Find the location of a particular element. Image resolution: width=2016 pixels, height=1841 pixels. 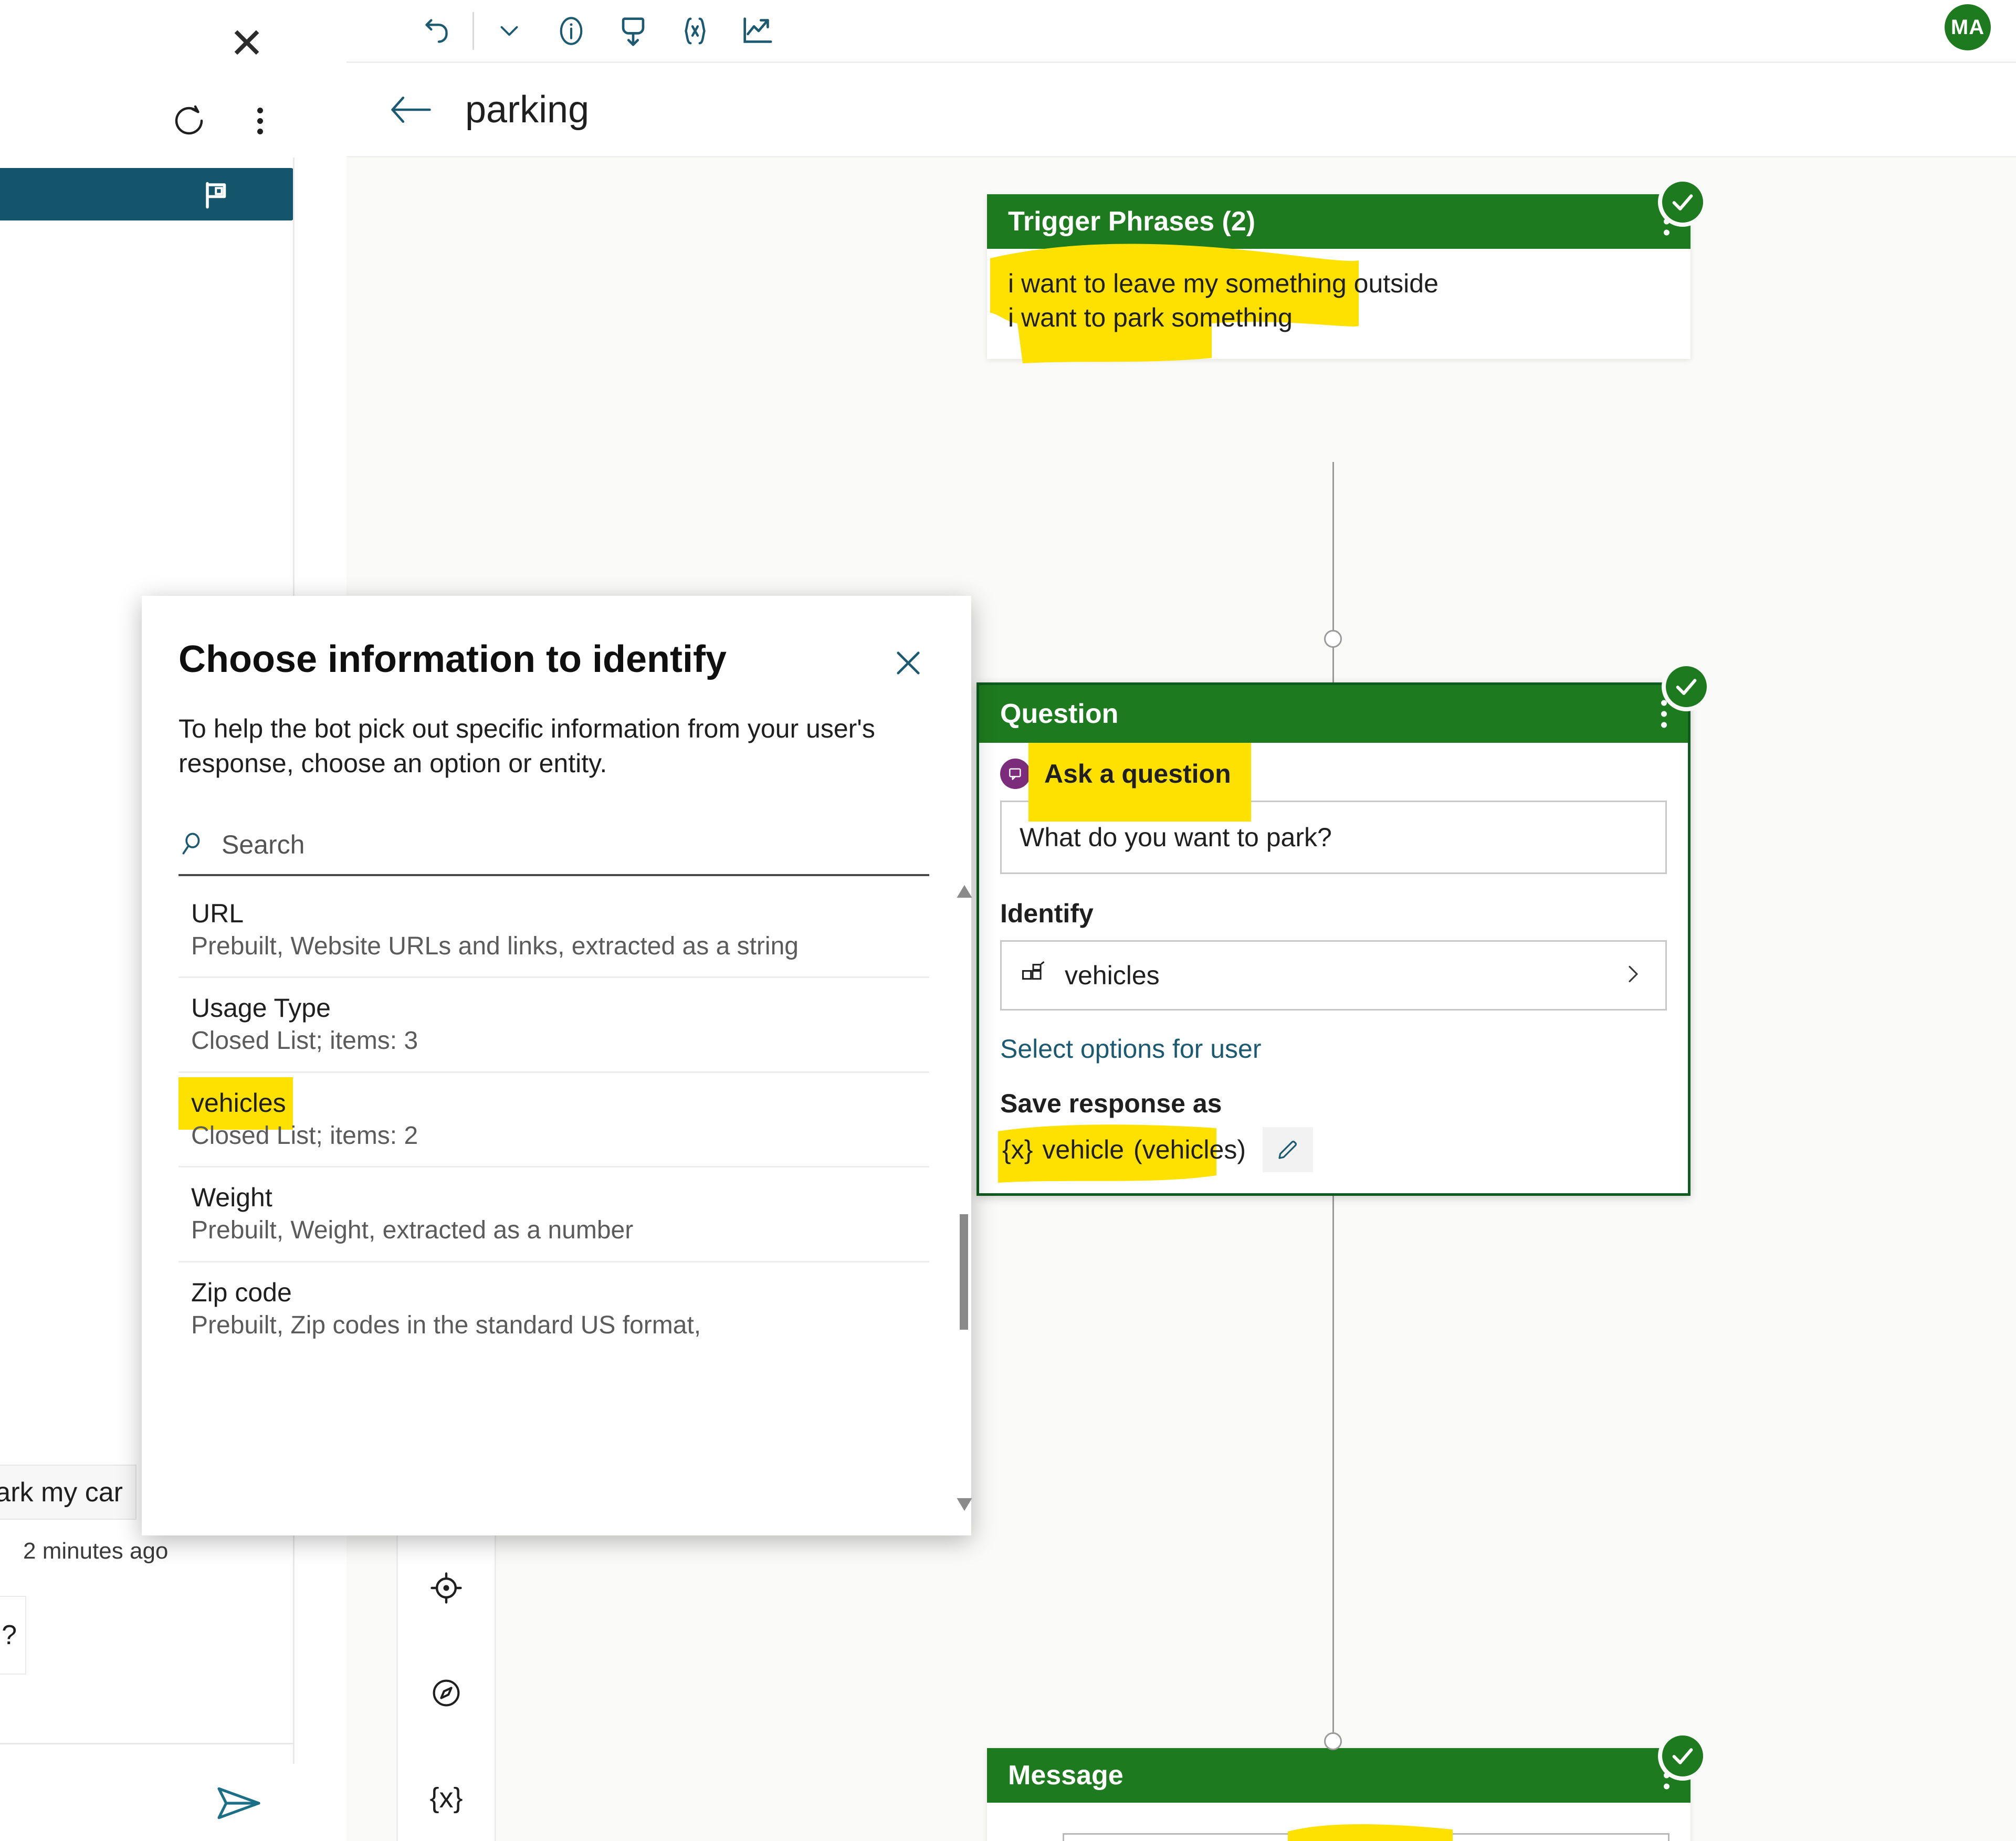

avatar: MA is located at coordinates (1968, 27).